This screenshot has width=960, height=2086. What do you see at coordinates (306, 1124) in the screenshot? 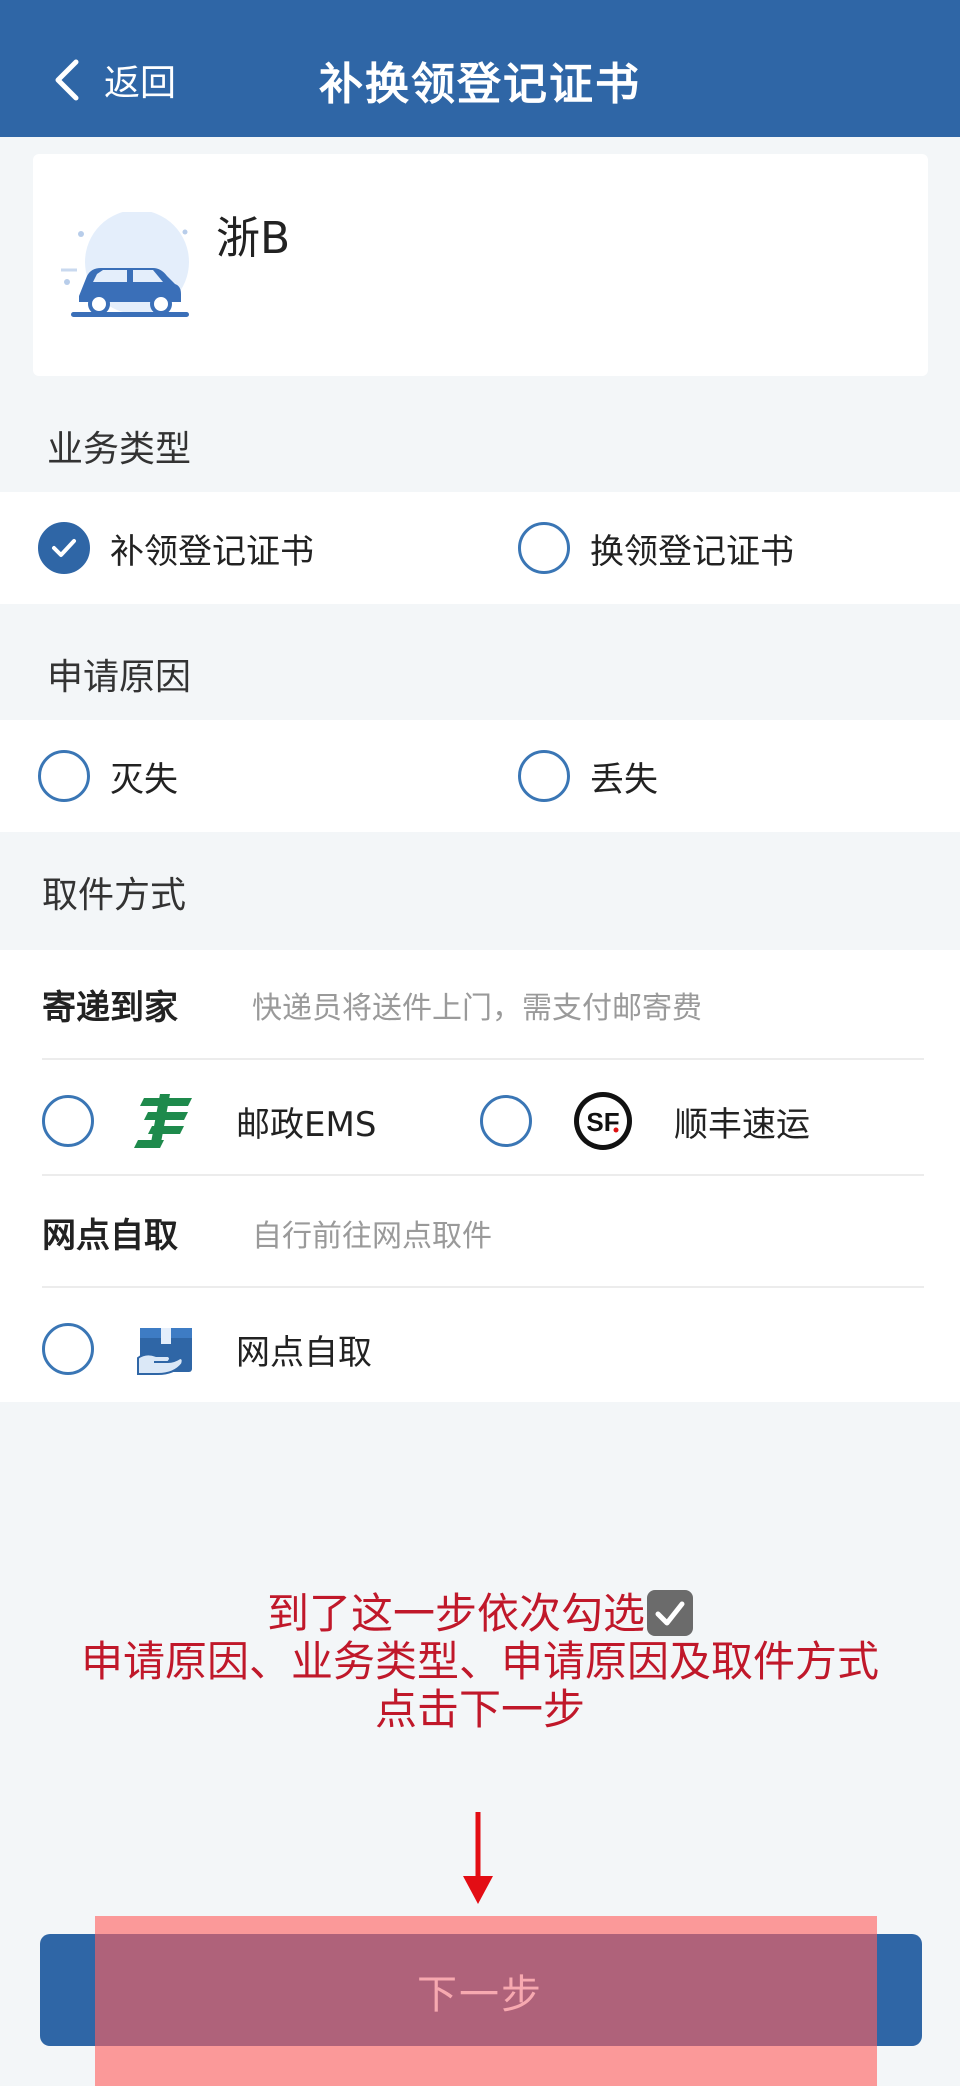
I see `option-label: 邮政EMS` at bounding box center [306, 1124].